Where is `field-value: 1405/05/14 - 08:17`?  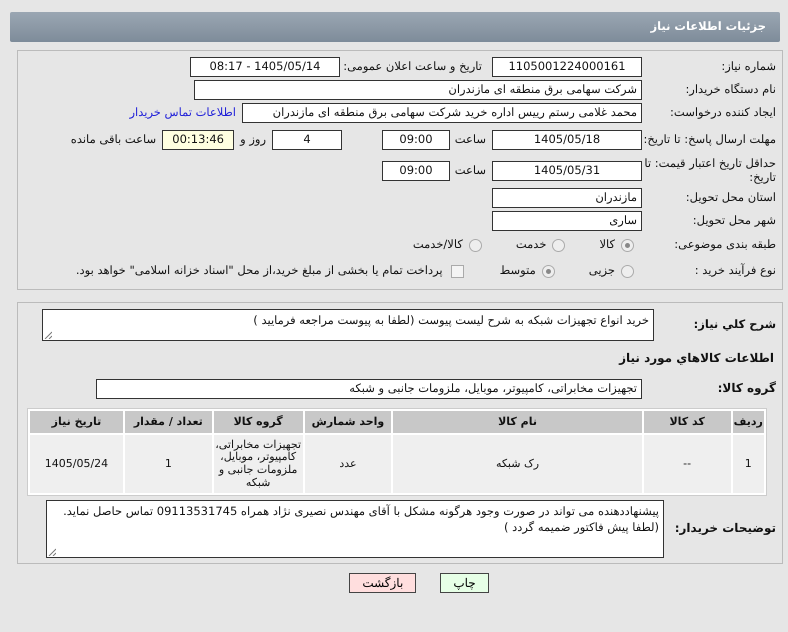
field-value: 1405/05/14 - 08:17 is located at coordinates (265, 66).